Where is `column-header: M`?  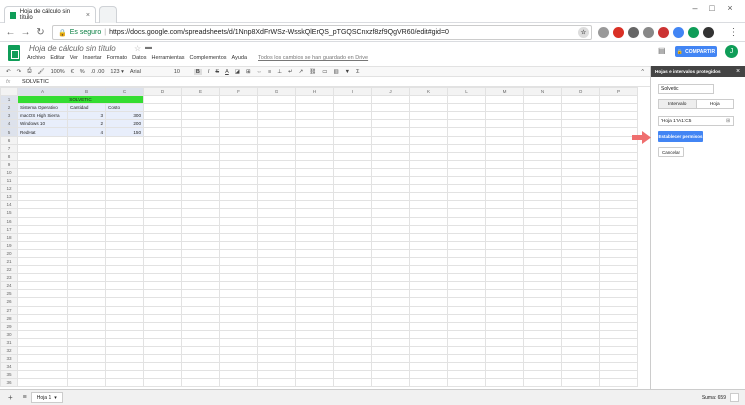
column-header: M is located at coordinates (504, 92).